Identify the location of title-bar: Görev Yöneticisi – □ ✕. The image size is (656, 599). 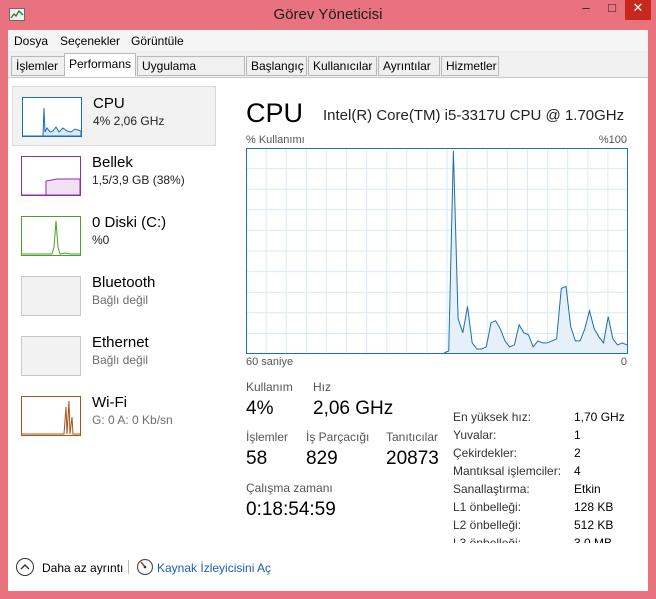
(328, 15).